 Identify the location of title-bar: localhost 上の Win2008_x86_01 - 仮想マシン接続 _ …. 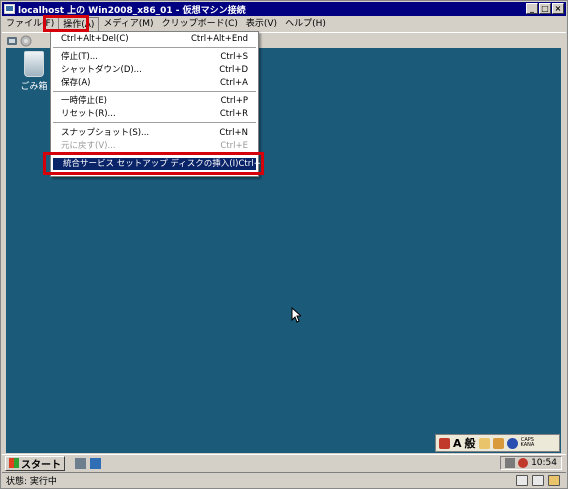
(284, 9).